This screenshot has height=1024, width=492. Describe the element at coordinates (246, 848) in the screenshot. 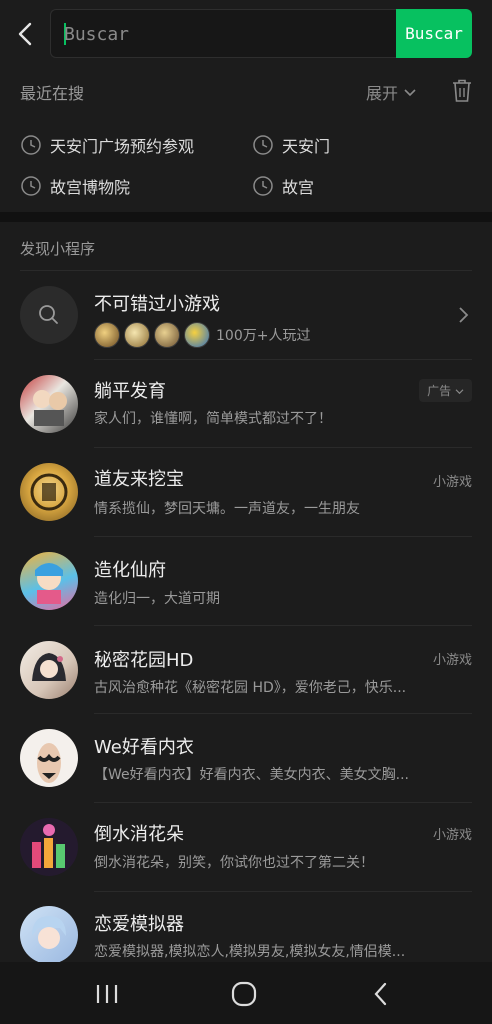

I see `list-item: 倒水消花朵 倒水消花朵，别笑，你试你也过不了第二关！ 小游戏` at that location.